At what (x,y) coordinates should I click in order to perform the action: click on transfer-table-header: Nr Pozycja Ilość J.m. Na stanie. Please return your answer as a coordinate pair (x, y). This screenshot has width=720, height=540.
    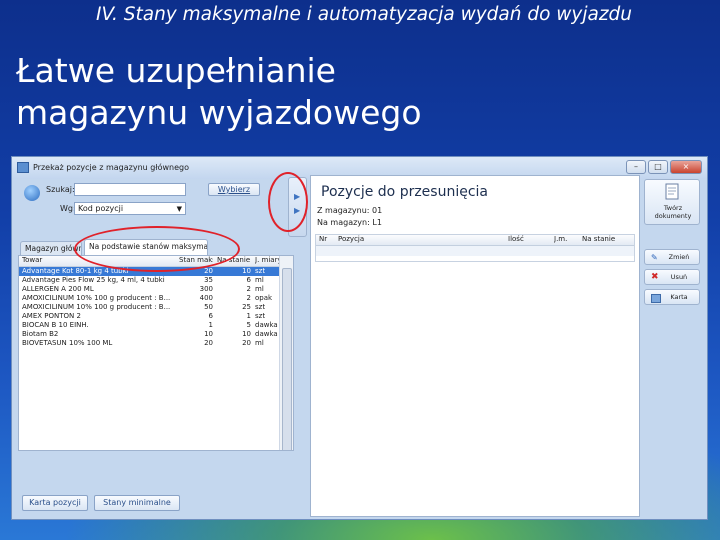
    Looking at the image, I should click on (475, 240).